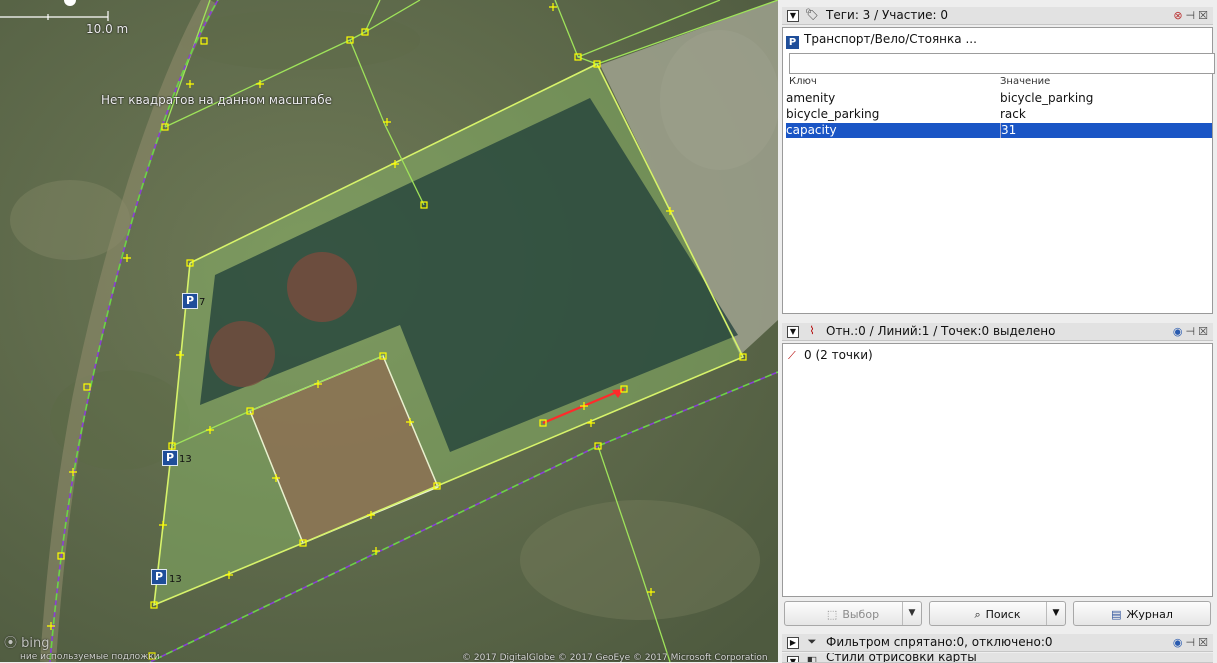  I want to click on expand-icon: ▶, so click(793, 643).